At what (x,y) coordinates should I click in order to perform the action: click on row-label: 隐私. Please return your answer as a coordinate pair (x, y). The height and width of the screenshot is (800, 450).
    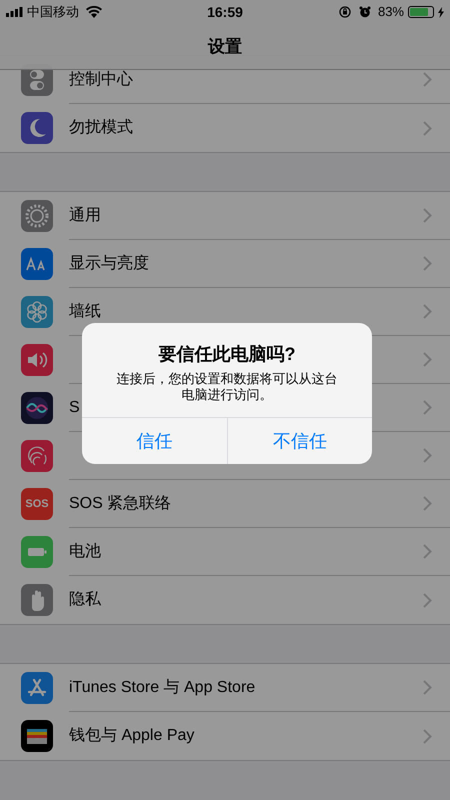
    Looking at the image, I should click on (85, 600).